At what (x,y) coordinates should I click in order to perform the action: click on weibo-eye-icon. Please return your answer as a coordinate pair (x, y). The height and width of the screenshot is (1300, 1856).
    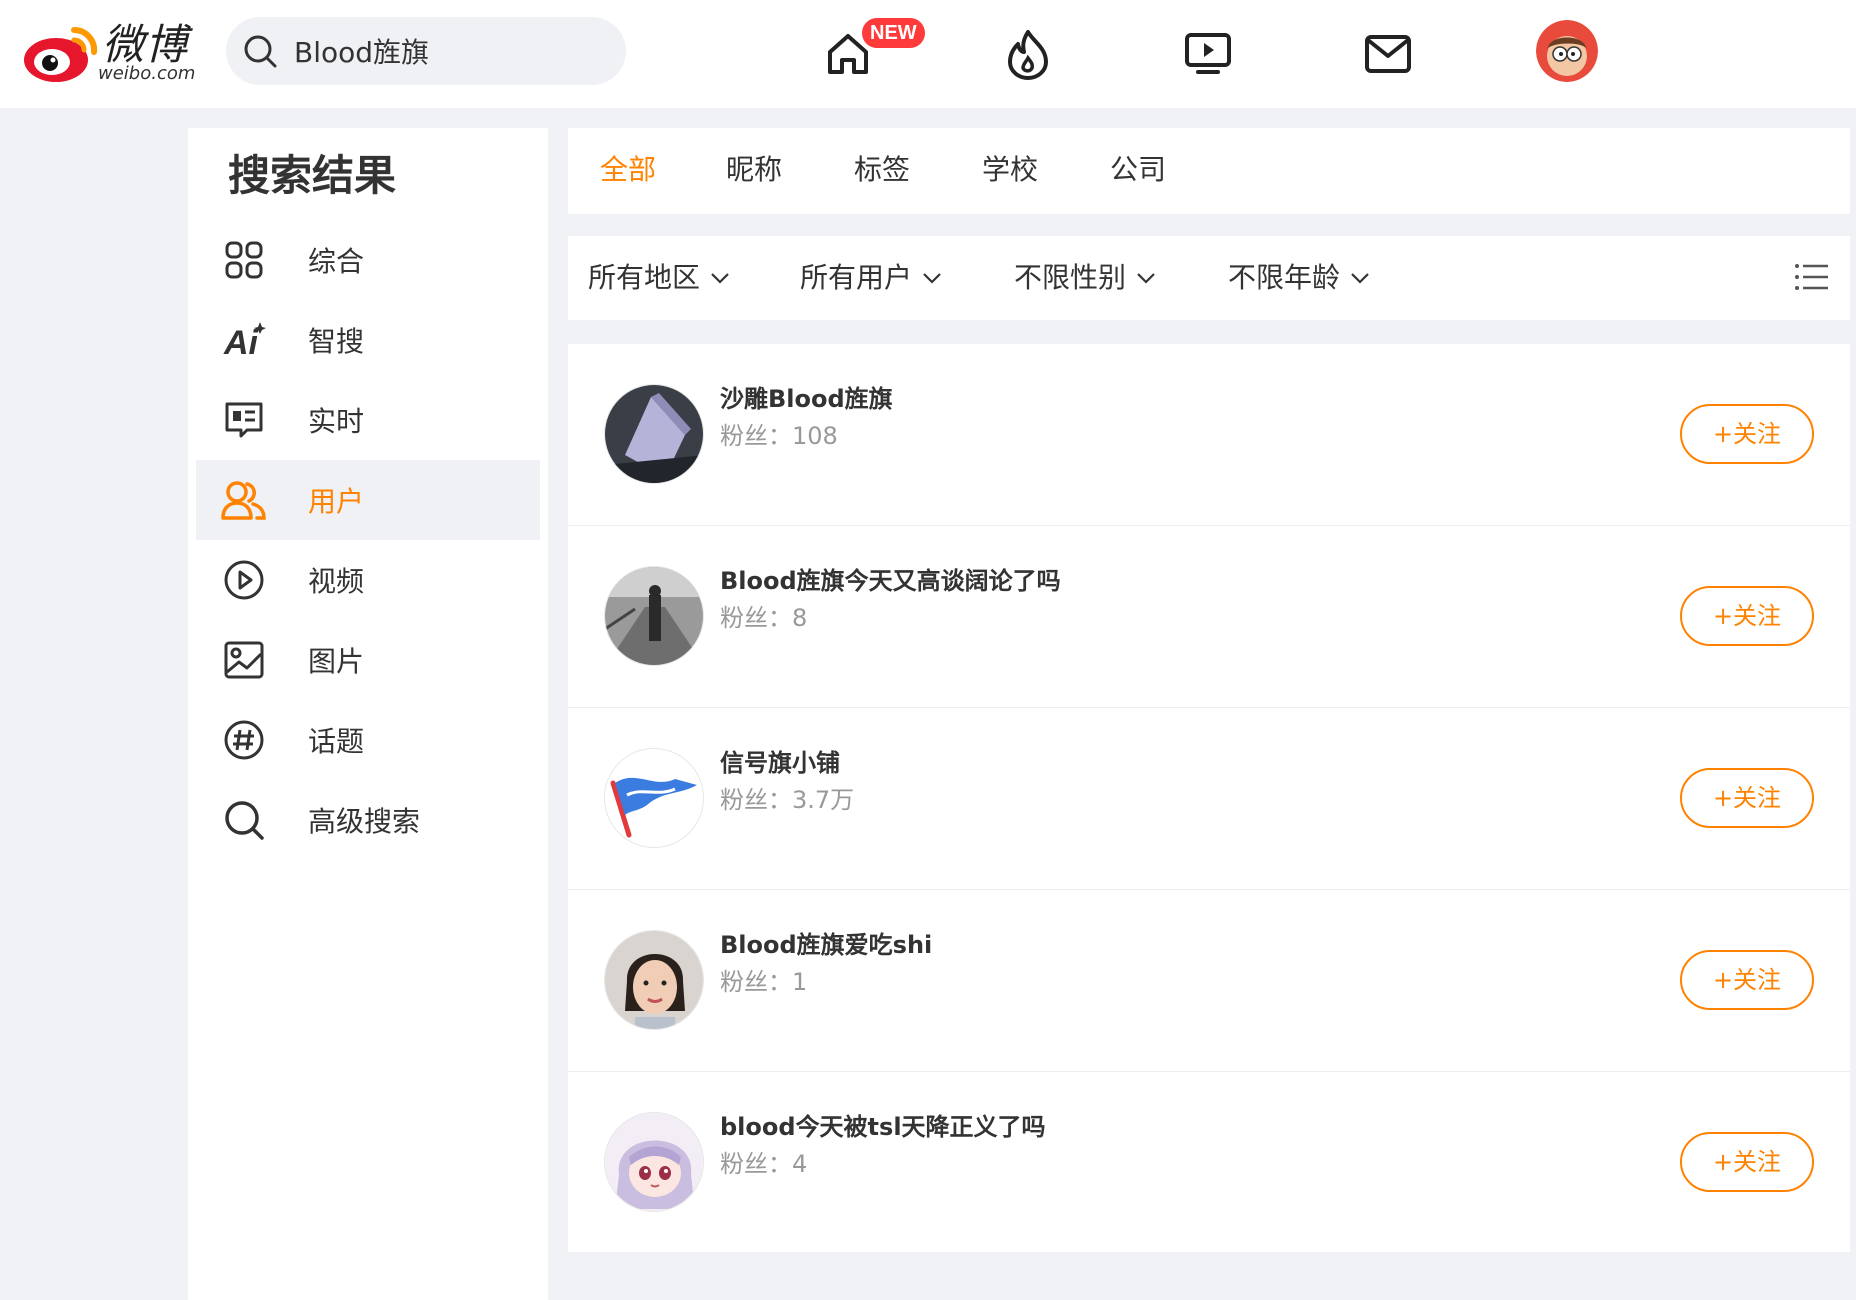
    Looking at the image, I should click on (61, 54).